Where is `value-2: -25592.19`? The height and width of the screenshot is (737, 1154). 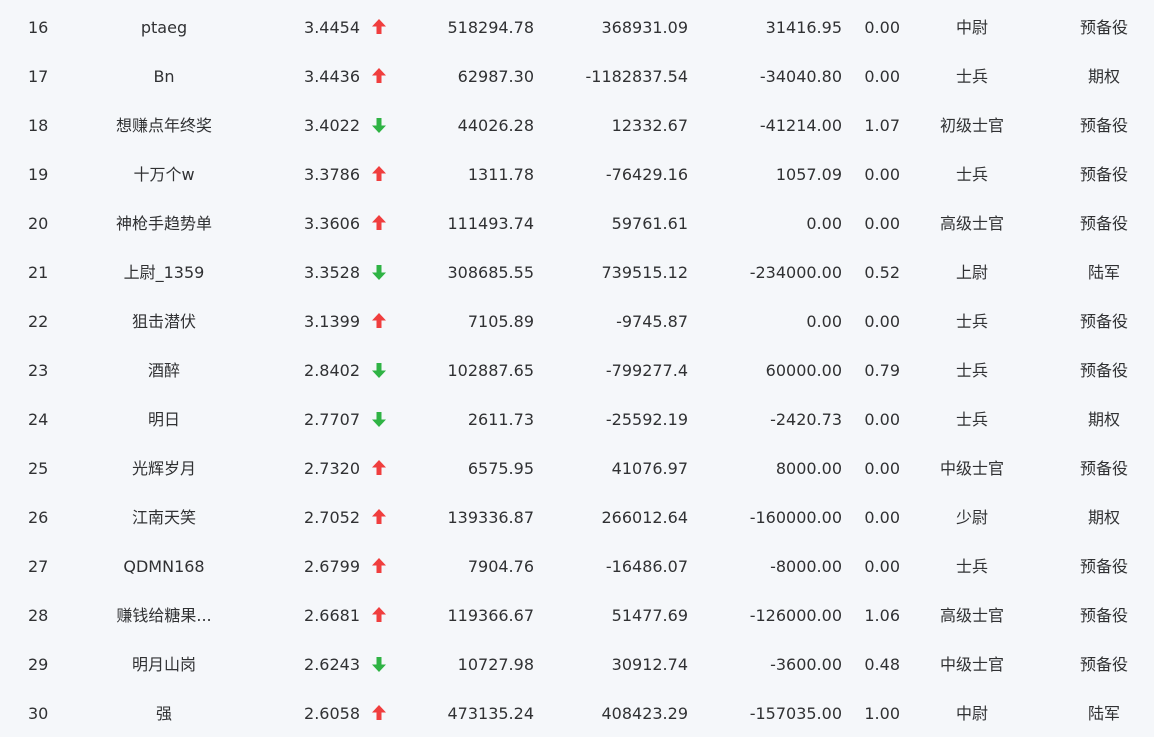 value-2: -25592.19 is located at coordinates (646, 419).